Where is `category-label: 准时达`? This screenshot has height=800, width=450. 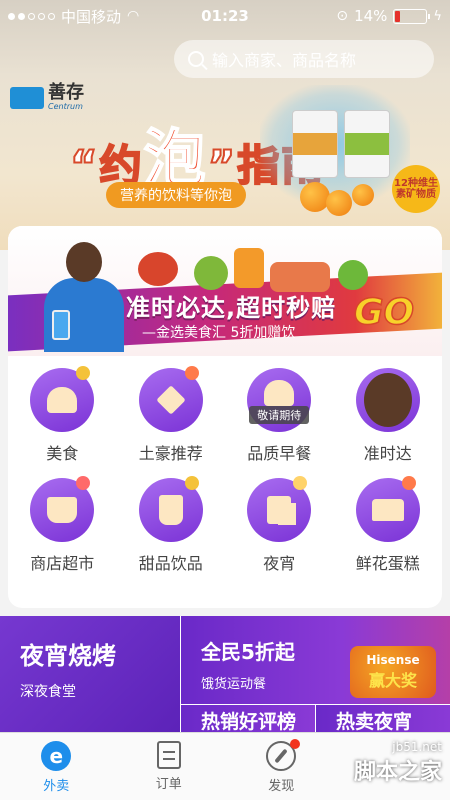
category-label: 准时达 is located at coordinates (387, 453).